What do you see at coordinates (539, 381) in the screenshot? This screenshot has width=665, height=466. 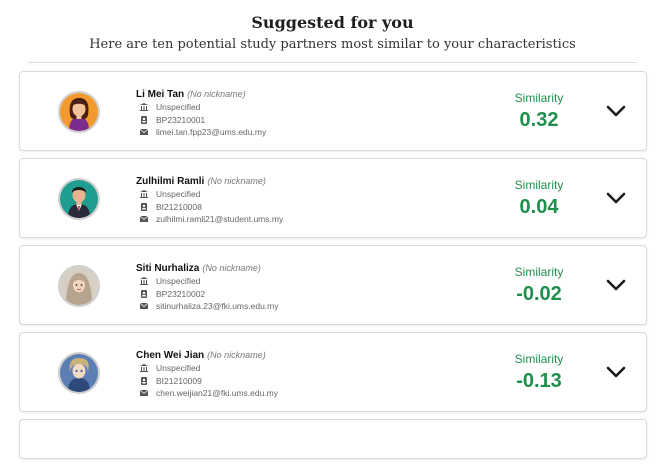 I see `similarity-value: -0.13` at bounding box center [539, 381].